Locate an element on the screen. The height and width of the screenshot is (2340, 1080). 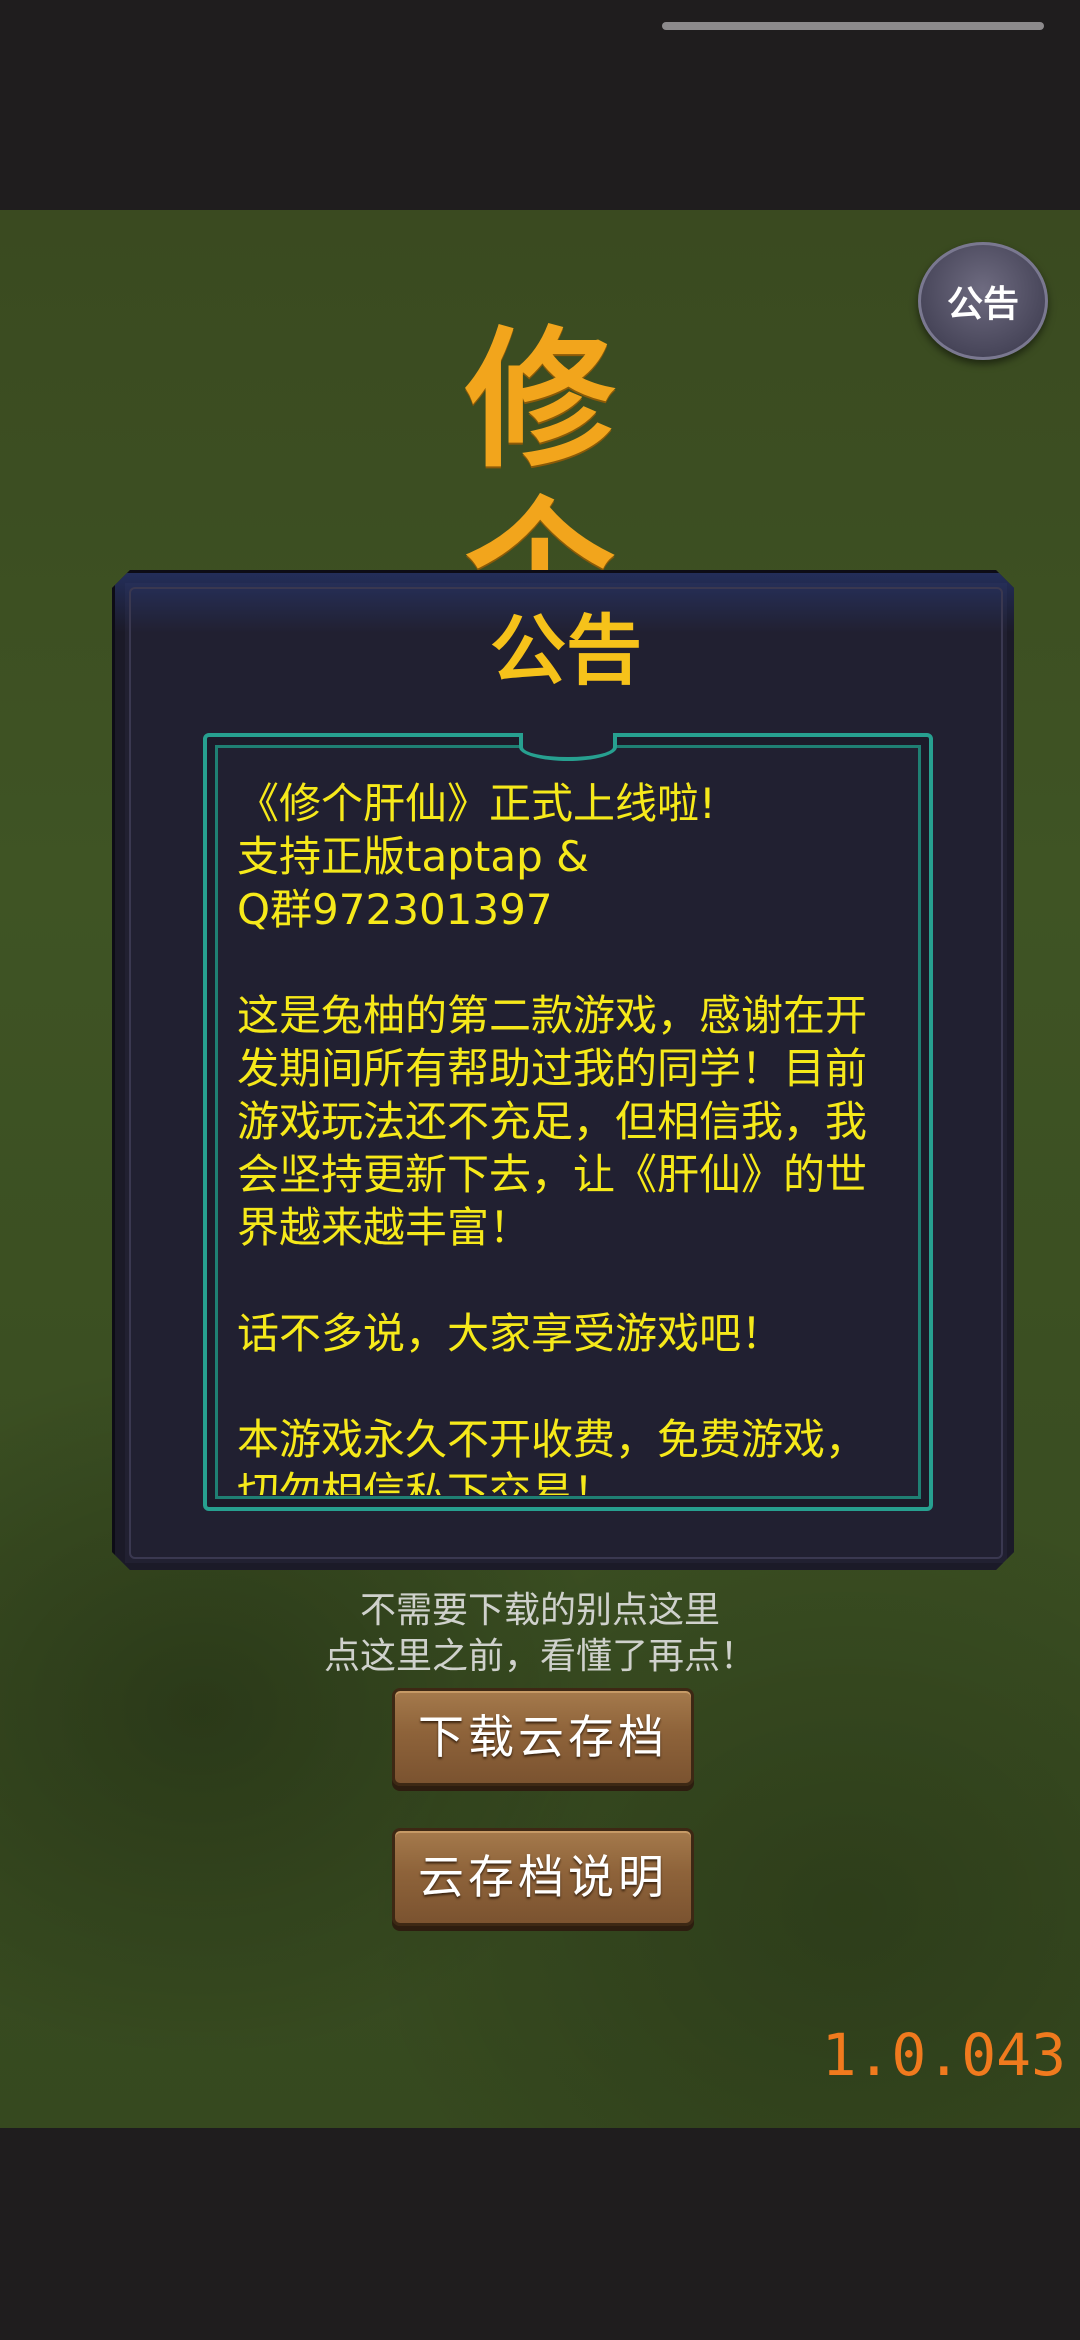
cloud-save-hint: 不需要下载的别点这里 点这里之前，看懂了再点！ is located at coordinates (540, 1634).